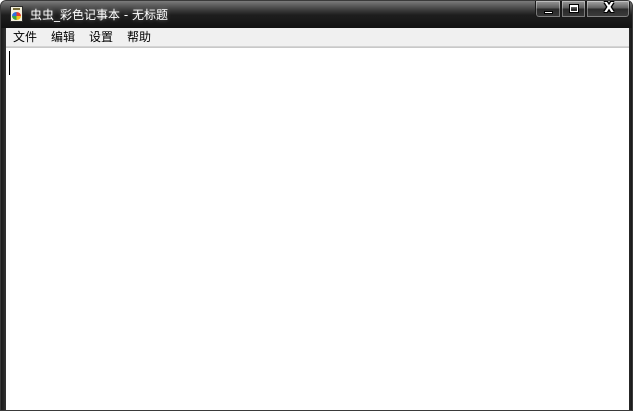  Describe the element at coordinates (101, 37) in the screenshot. I see `menu-settings: 设置` at that location.